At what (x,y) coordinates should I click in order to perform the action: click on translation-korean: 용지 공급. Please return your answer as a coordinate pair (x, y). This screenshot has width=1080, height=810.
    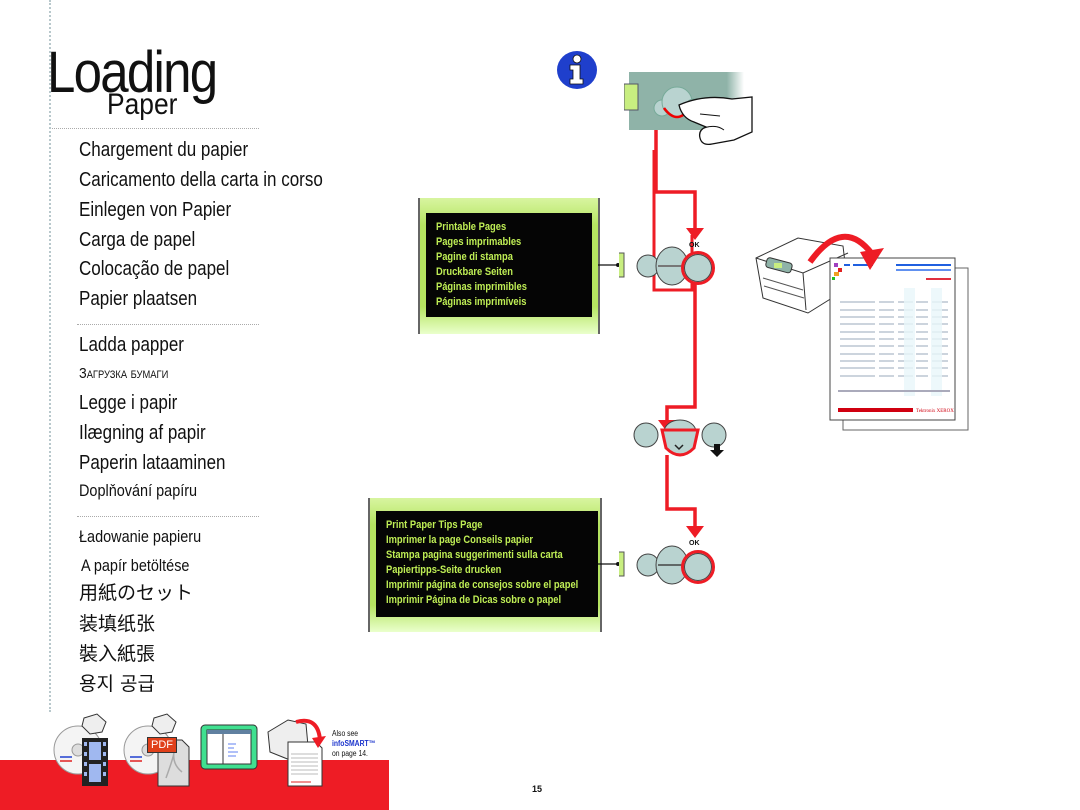
    Looking at the image, I should click on (117, 684).